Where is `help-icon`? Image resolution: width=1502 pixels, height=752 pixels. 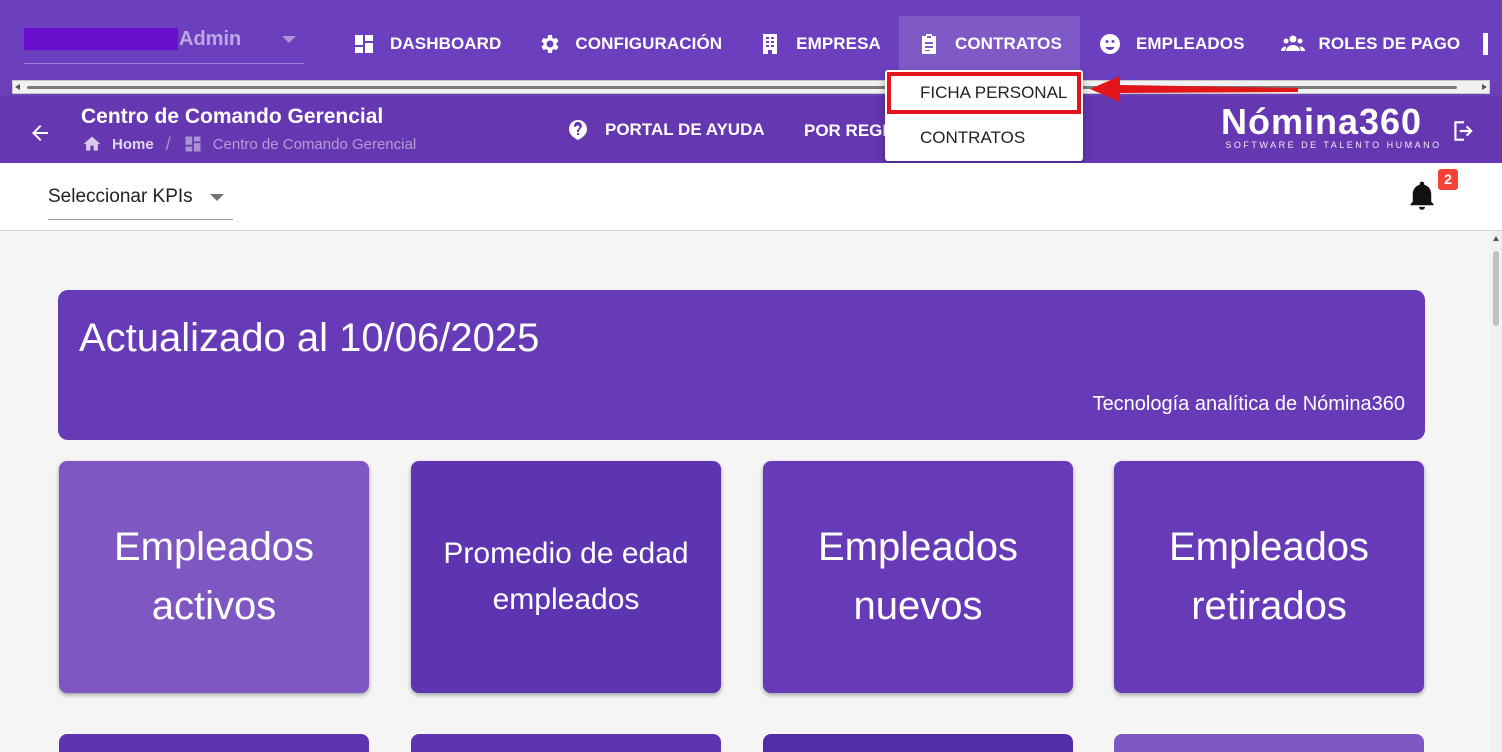
help-icon is located at coordinates (578, 130).